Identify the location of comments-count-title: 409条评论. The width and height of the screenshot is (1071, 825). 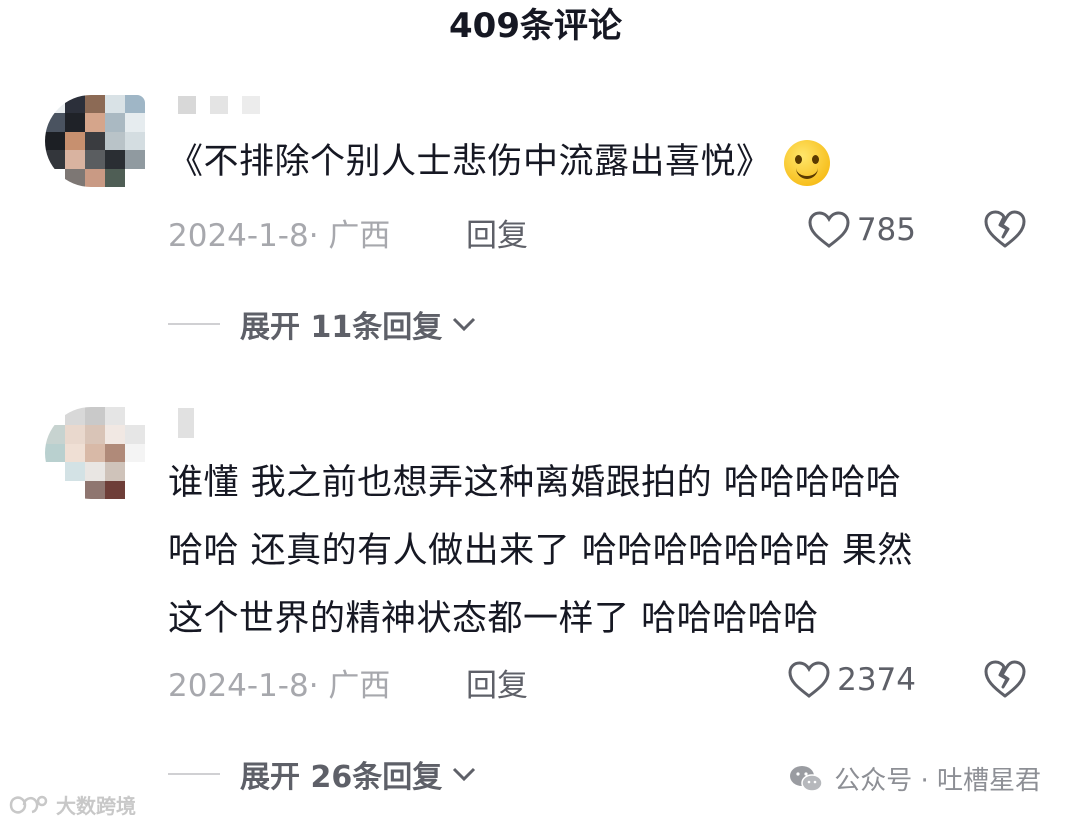
(535, 26).